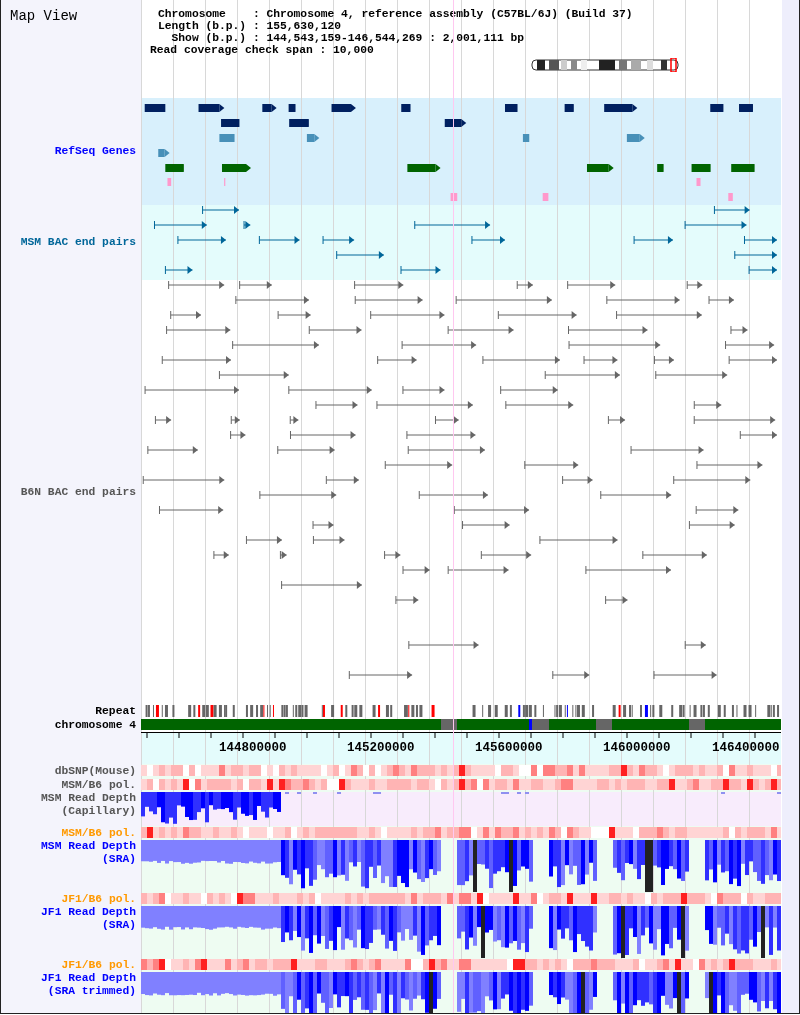  I want to click on track-label: B6N BAC end pairs, so click(78, 492).